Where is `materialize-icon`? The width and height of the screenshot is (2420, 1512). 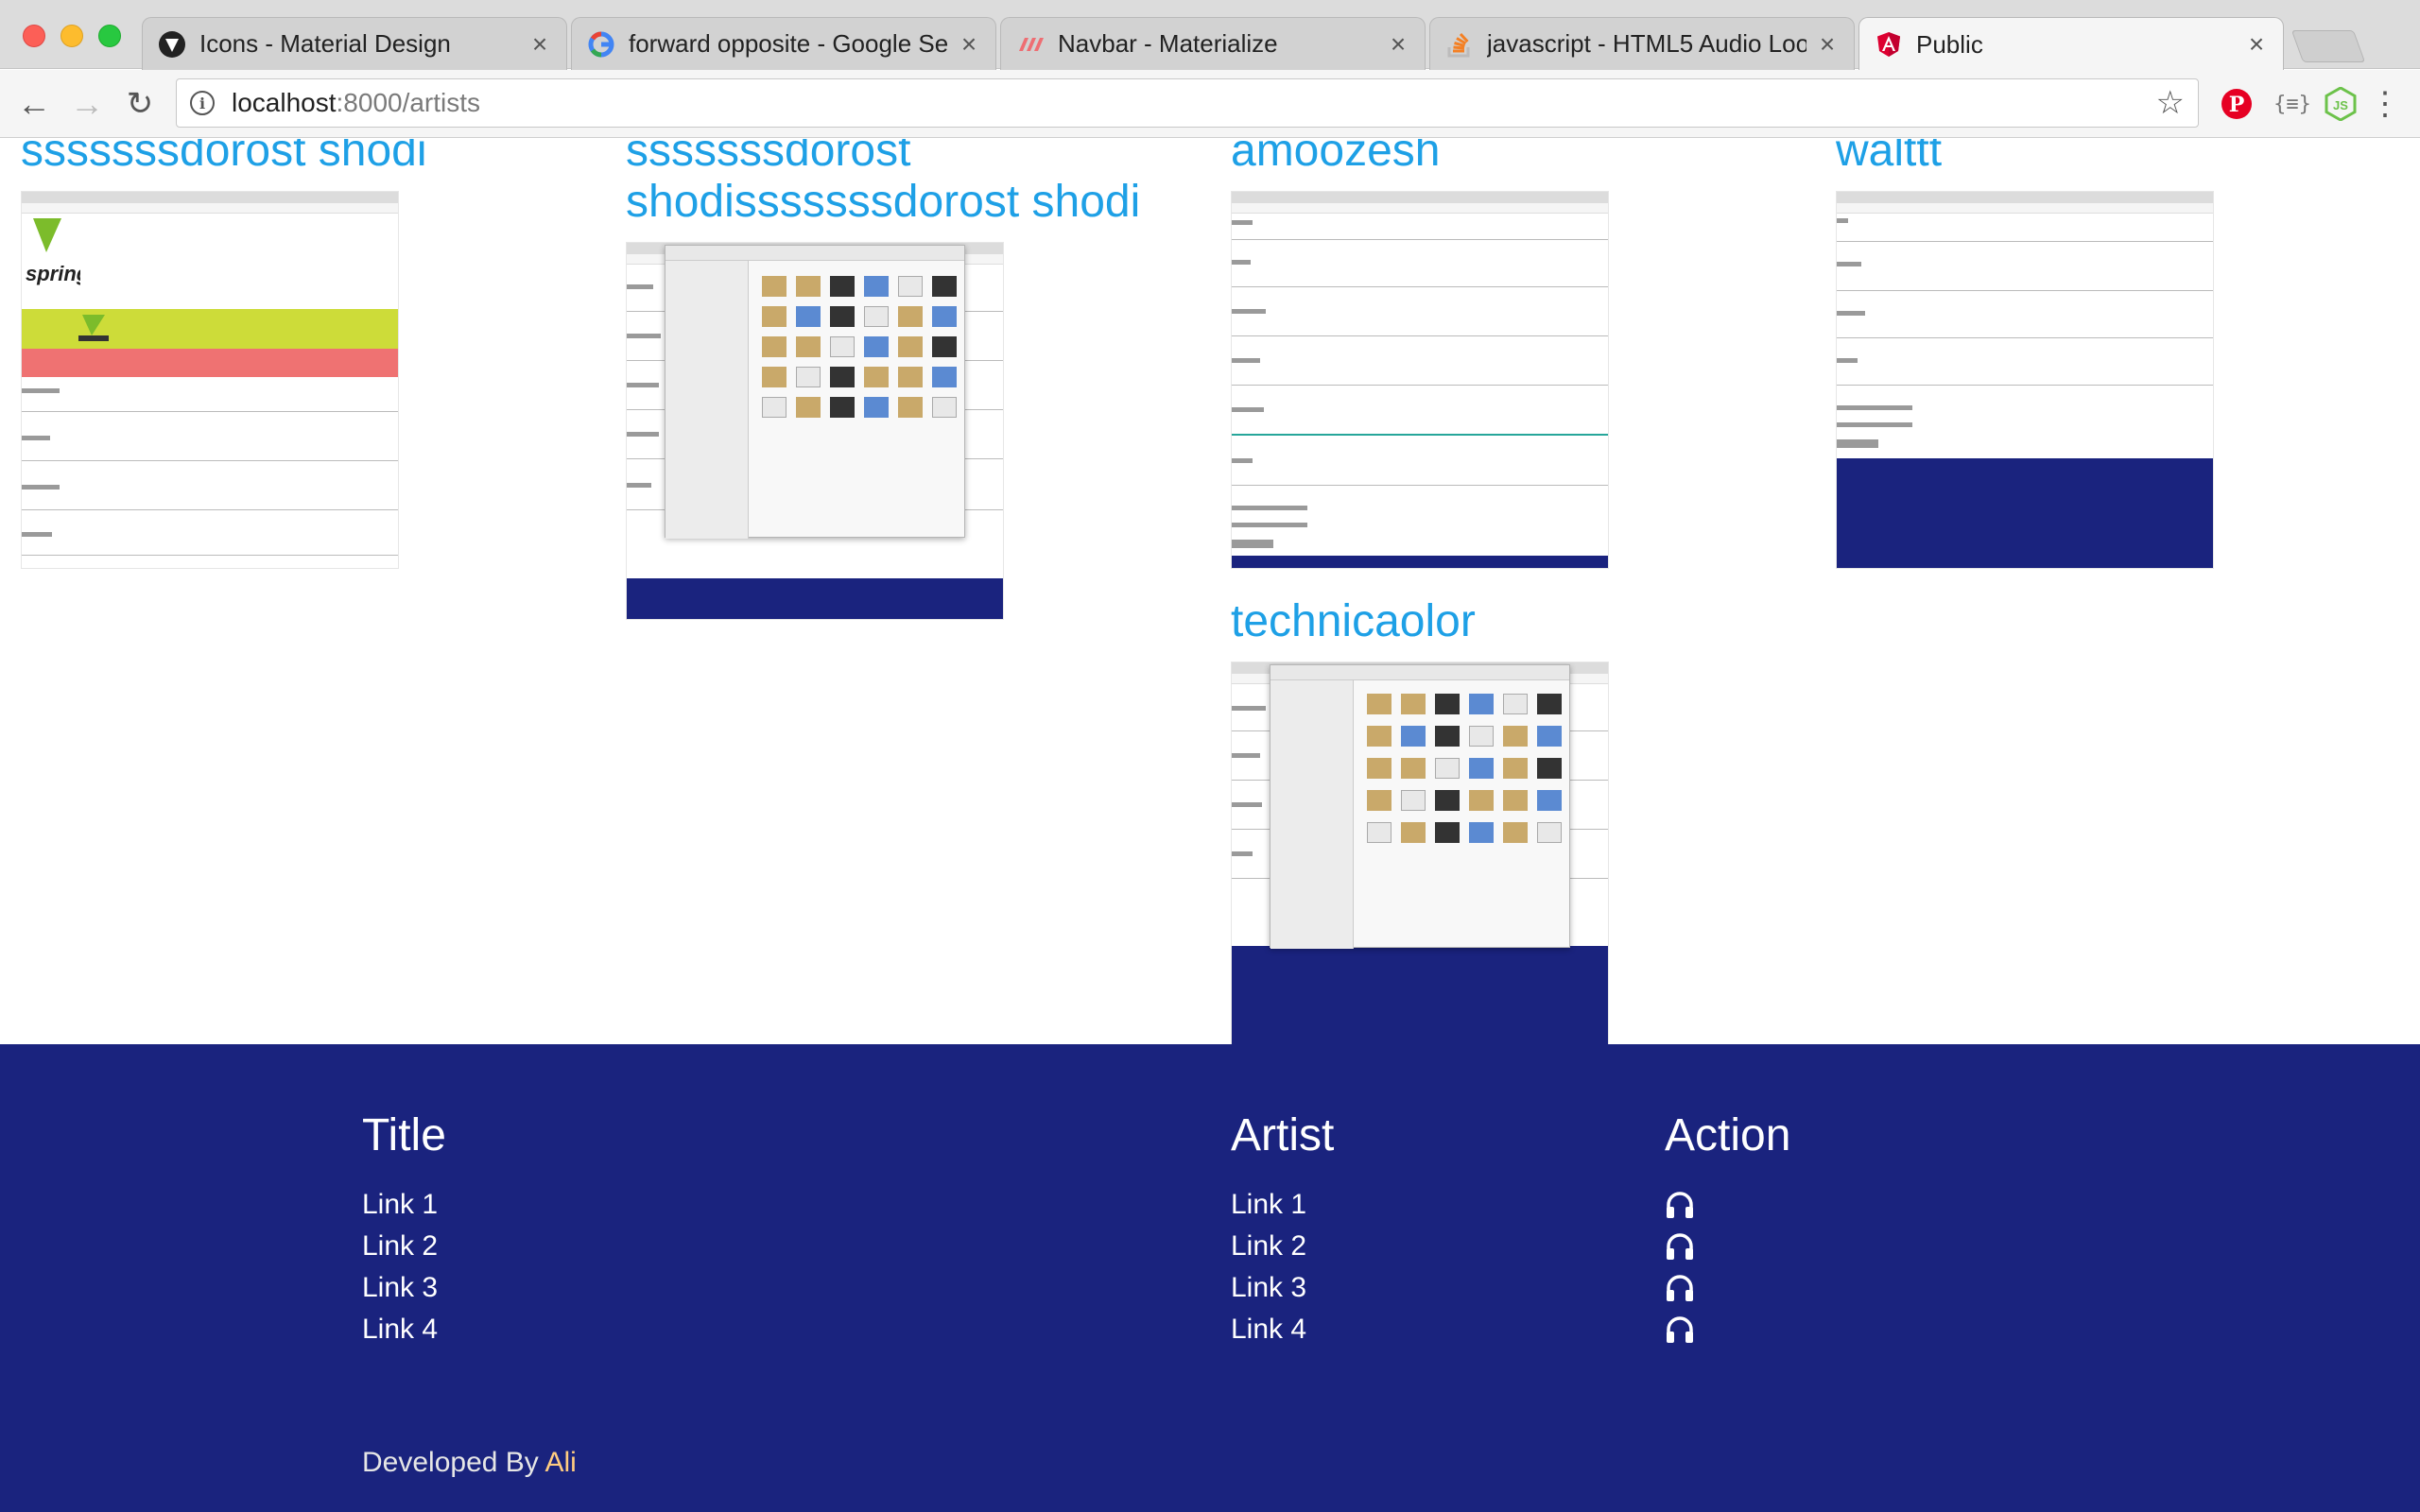
materialize-icon is located at coordinates (1030, 44).